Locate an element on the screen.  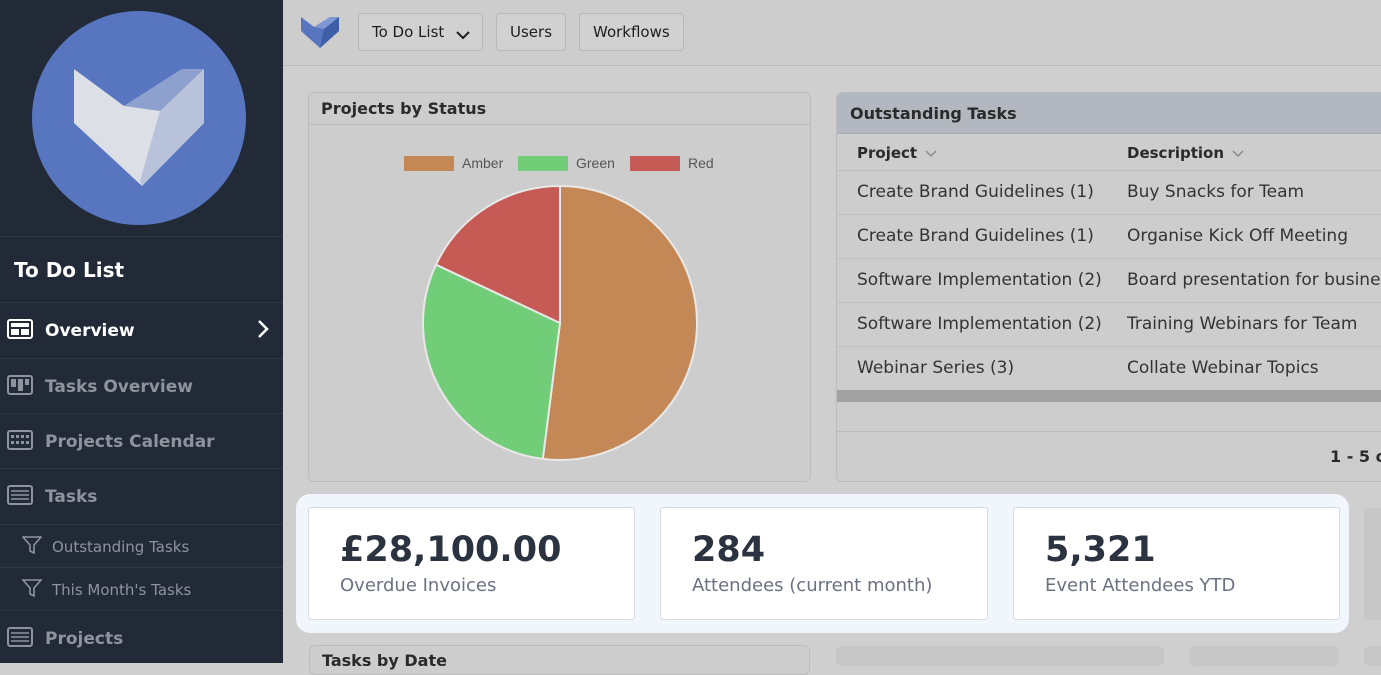
sidebar-app-title: To Do List is located at coordinates (69, 270).